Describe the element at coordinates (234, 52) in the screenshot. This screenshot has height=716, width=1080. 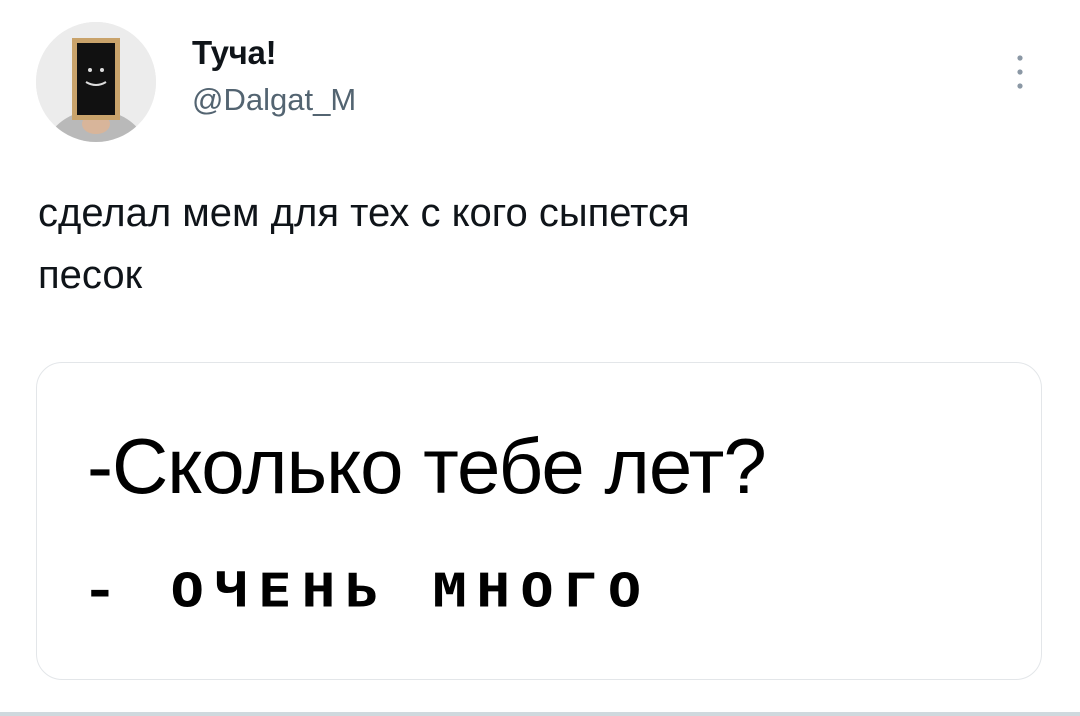
I see `display-name: Туча!` at that location.